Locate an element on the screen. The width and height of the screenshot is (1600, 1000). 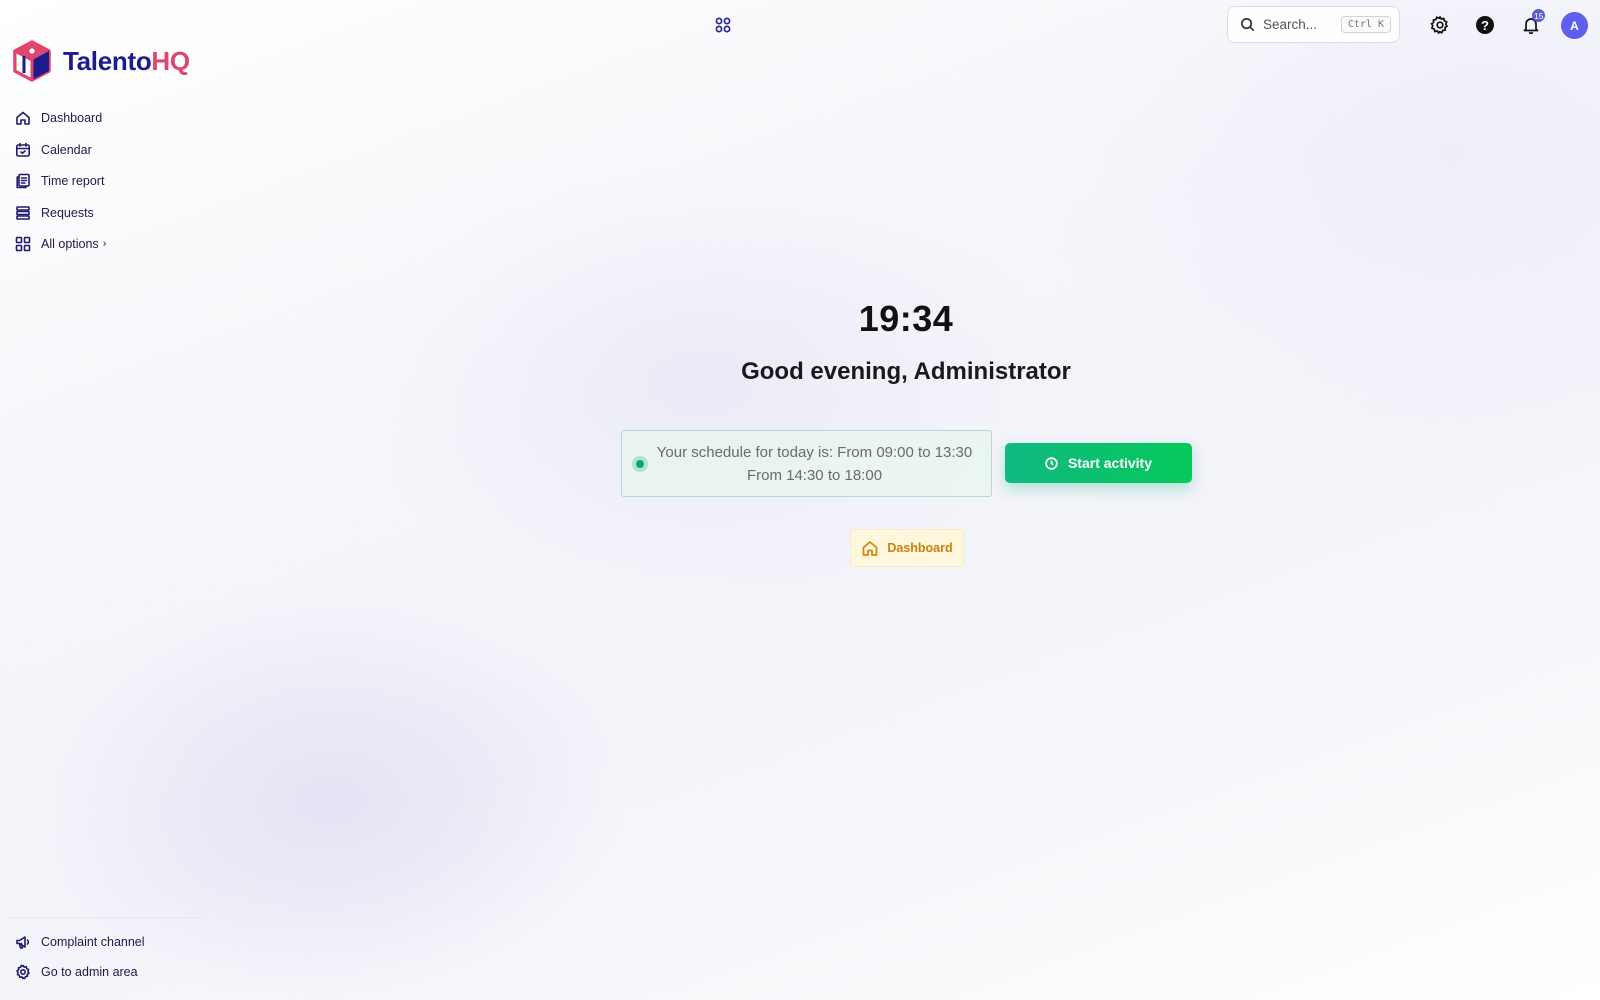
search-icon is located at coordinates (1248, 25).